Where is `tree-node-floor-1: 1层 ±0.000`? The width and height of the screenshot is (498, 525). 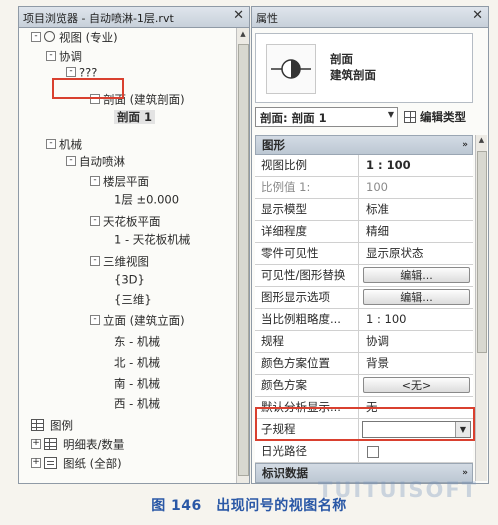
tree-node-floor-1: 1层 ±0.000 is located at coordinates (146, 199).